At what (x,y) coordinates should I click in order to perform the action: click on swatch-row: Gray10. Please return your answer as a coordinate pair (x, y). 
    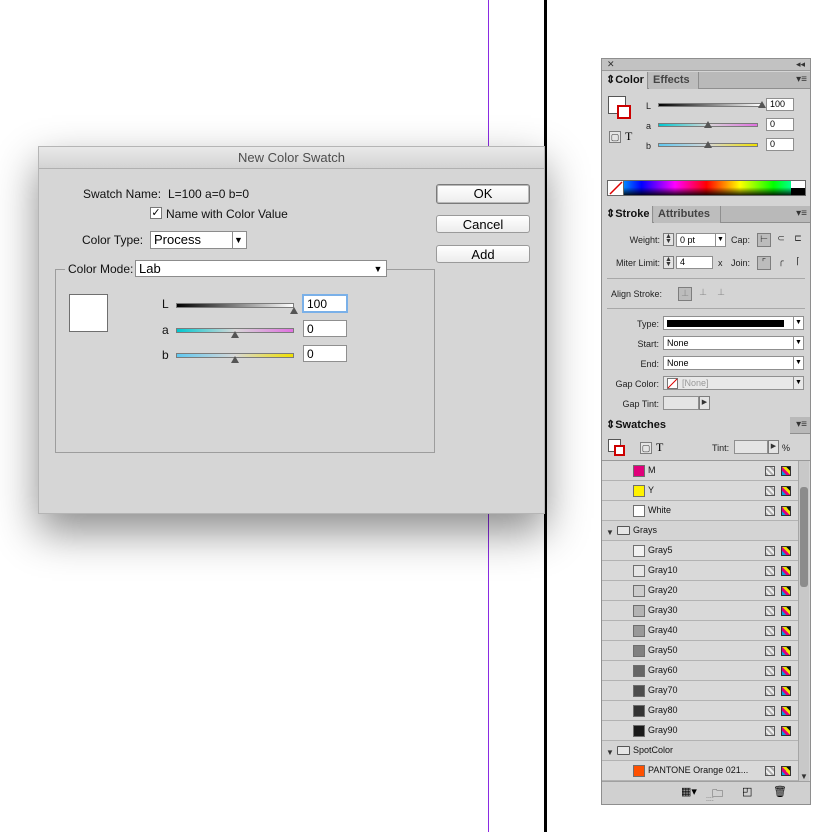
    Looking at the image, I should click on (700, 571).